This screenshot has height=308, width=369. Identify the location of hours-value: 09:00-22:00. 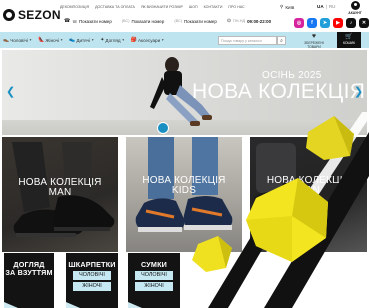
(259, 21).